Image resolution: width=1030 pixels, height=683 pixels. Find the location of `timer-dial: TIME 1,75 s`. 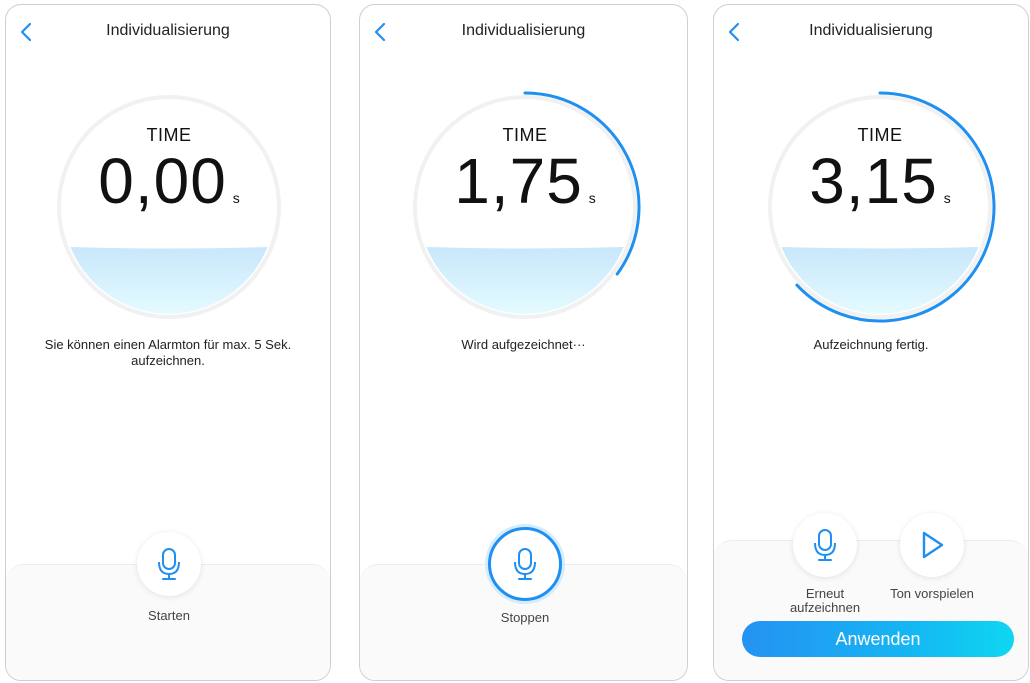

timer-dial: TIME 1,75 s is located at coordinates (525, 207).